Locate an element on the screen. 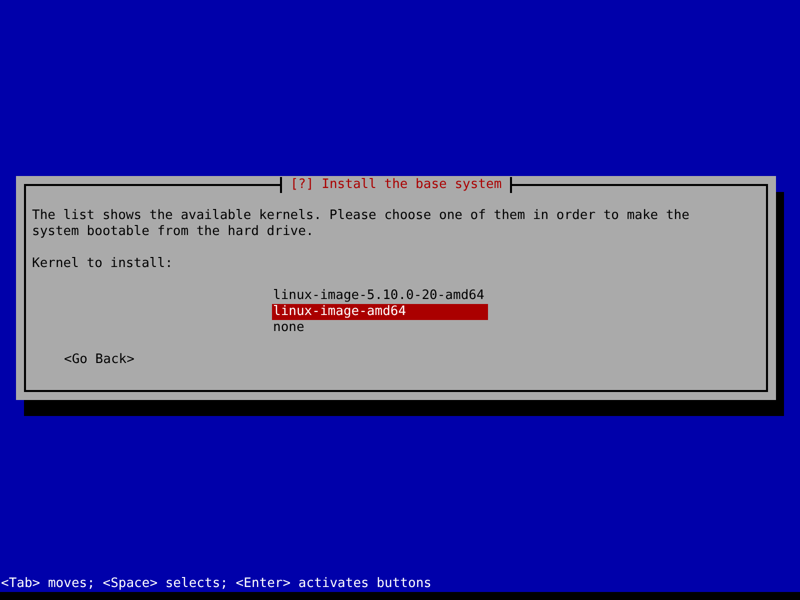 Image resolution: width=800 pixels, height=600 pixels. status-bar-hint: <Tab> moves; <Space> selects; <Enter> activates buttons is located at coordinates (216, 584).